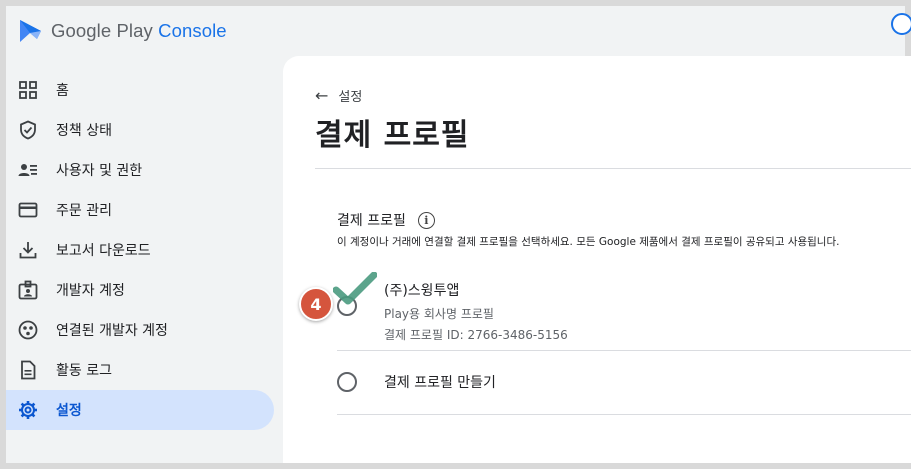  I want to click on logo-text-main: Google Play, so click(105, 30).